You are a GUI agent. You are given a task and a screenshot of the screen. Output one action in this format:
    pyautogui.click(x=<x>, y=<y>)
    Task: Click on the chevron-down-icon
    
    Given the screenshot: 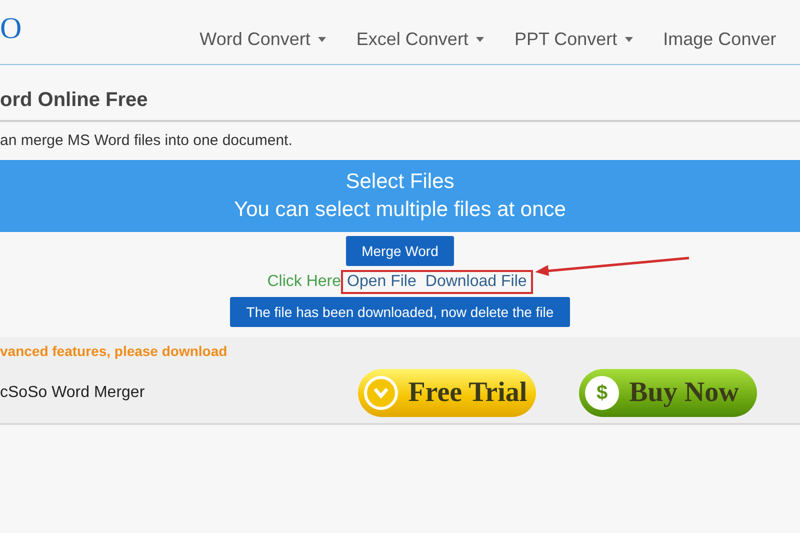 What is the action you would take?
    pyautogui.click(x=381, y=393)
    